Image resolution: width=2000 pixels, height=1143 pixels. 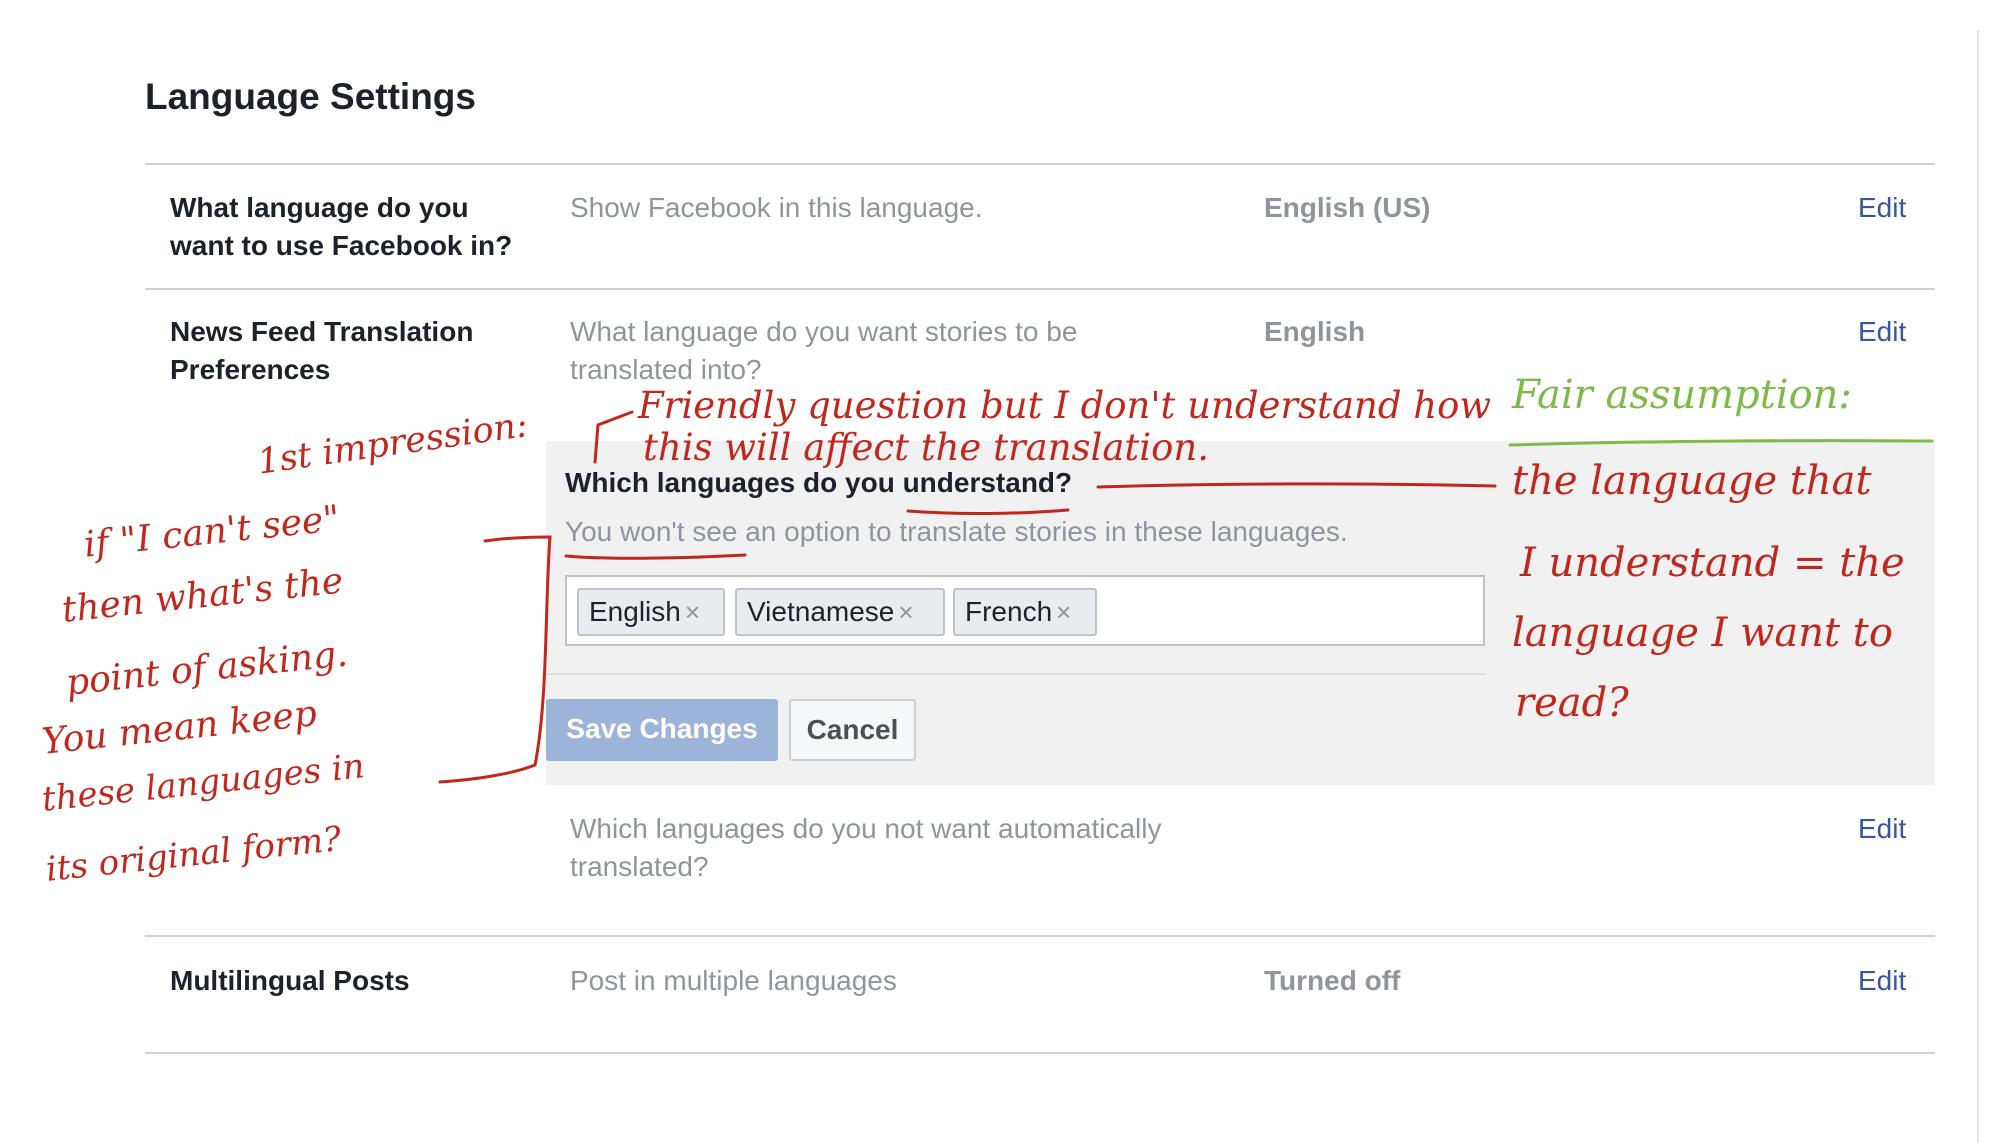 I want to click on annotation-left-line: You mean keep, so click(x=179, y=728).